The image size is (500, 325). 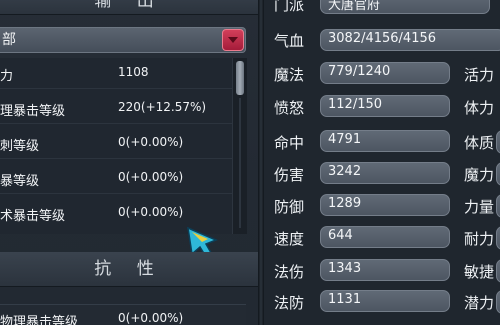 I want to click on attr-value-box: 644, so click(x=385, y=237).